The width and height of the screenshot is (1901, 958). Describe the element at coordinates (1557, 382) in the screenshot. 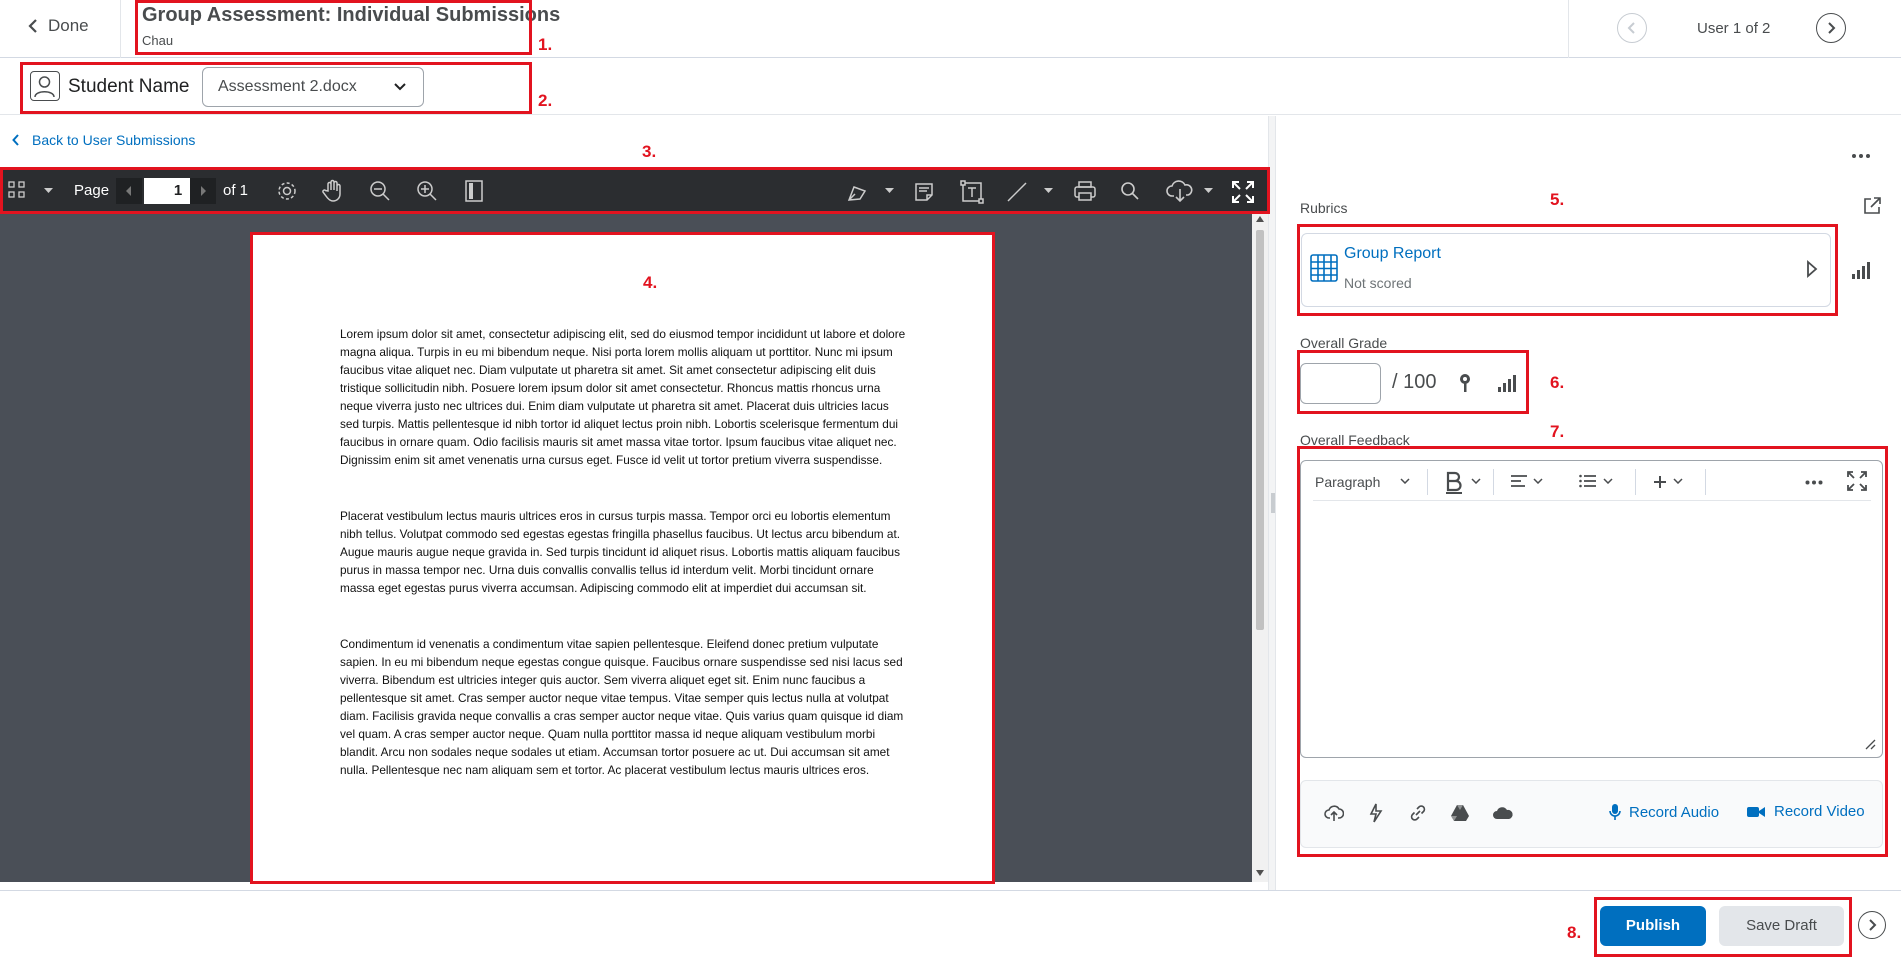

I see `annotation-label-6: 6.` at that location.